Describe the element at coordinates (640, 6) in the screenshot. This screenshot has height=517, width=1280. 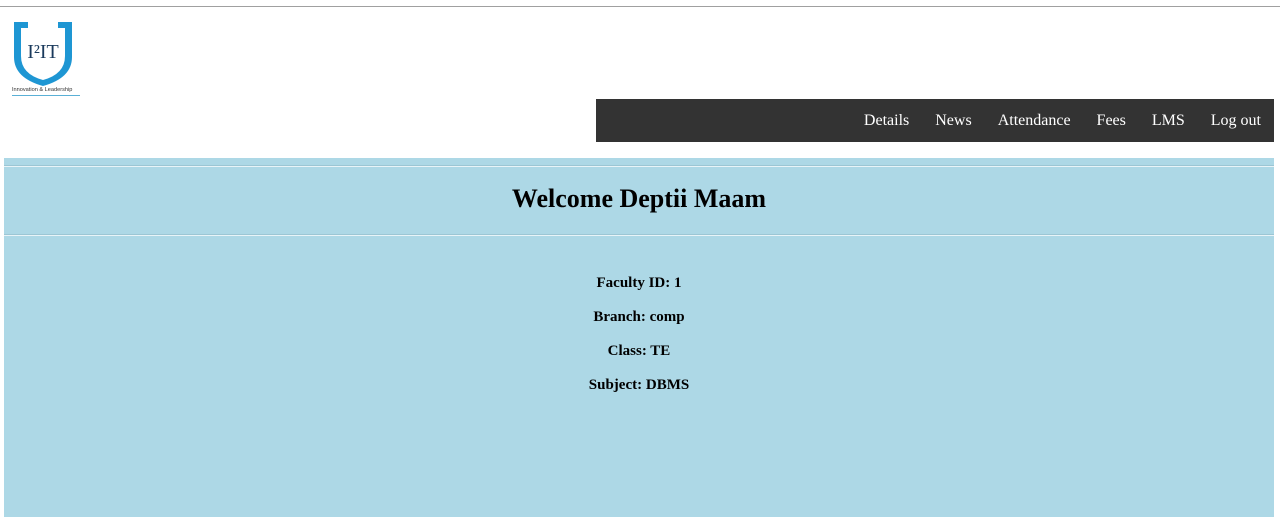
I see `top-divider` at that location.